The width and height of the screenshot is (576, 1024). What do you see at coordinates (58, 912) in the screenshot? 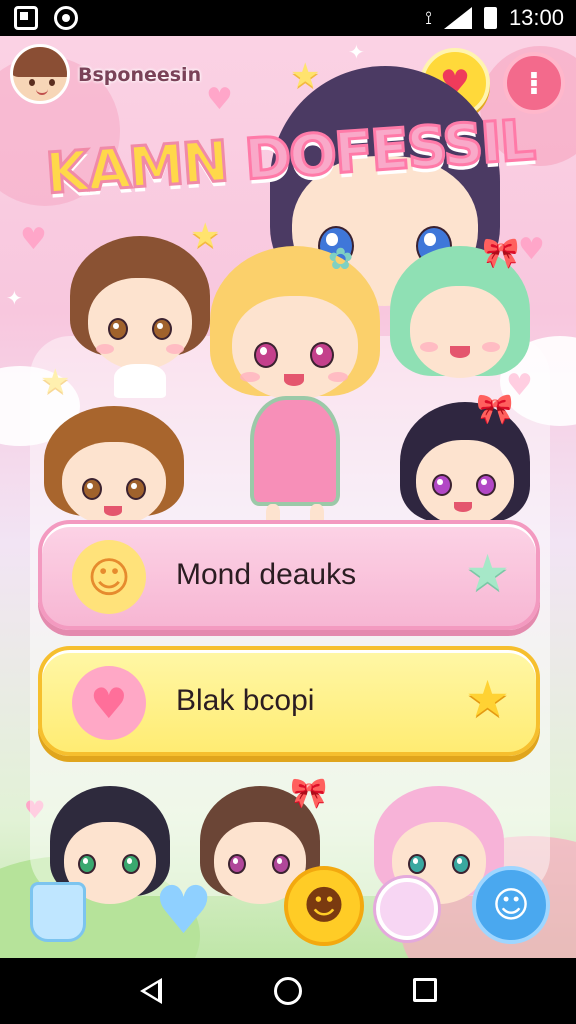
I see `cup-item-icon` at bounding box center [58, 912].